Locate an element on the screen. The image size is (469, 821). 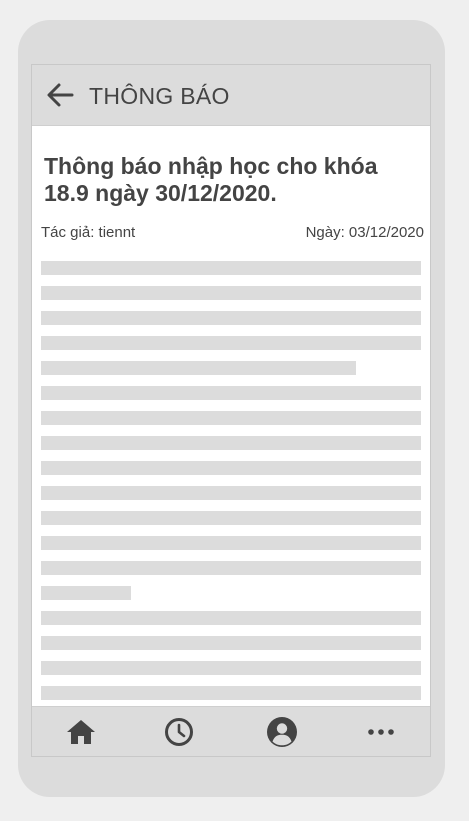
back-button is located at coordinates (60, 95).